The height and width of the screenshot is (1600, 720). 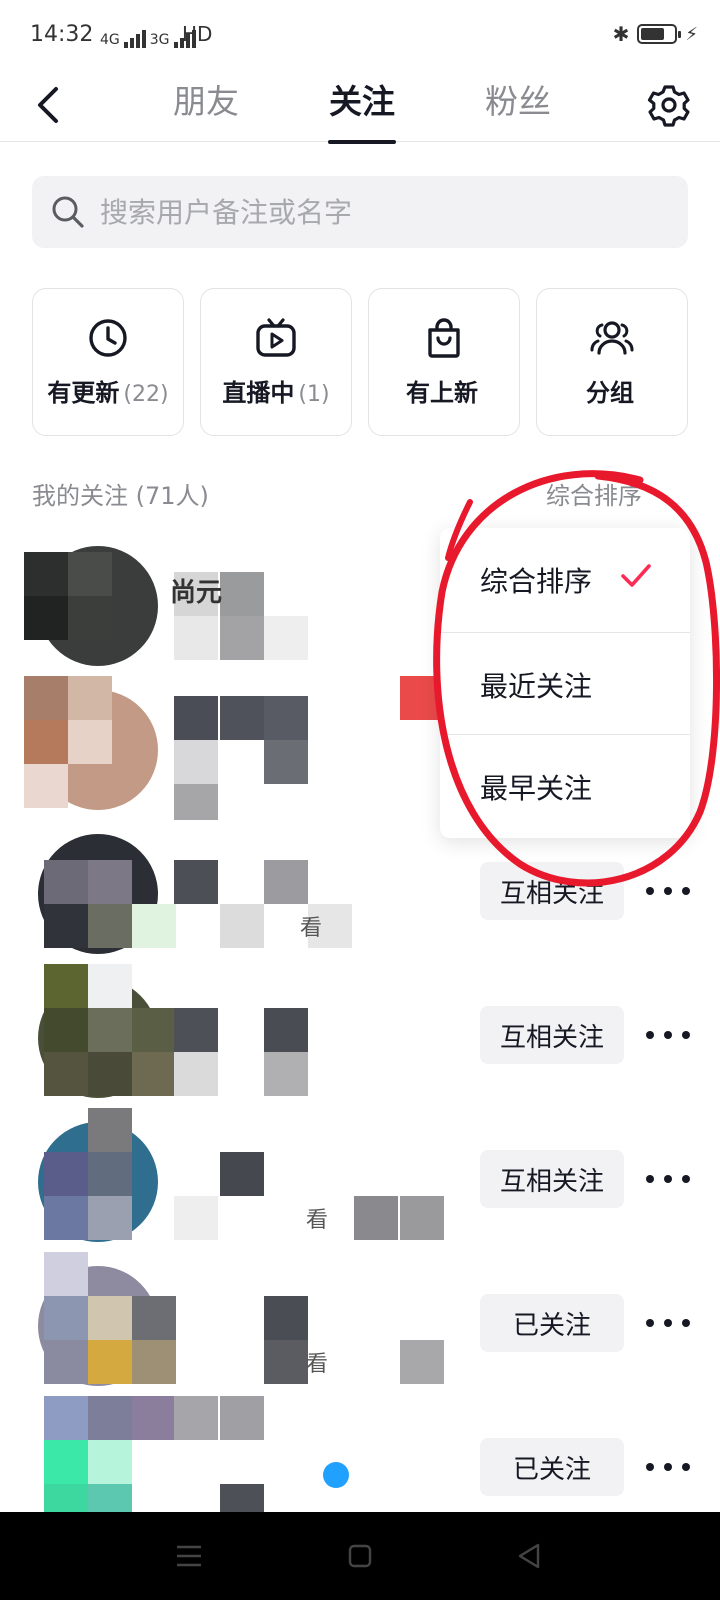 I want to click on top-nav: 朋友 关注 粉丝, so click(x=360, y=108).